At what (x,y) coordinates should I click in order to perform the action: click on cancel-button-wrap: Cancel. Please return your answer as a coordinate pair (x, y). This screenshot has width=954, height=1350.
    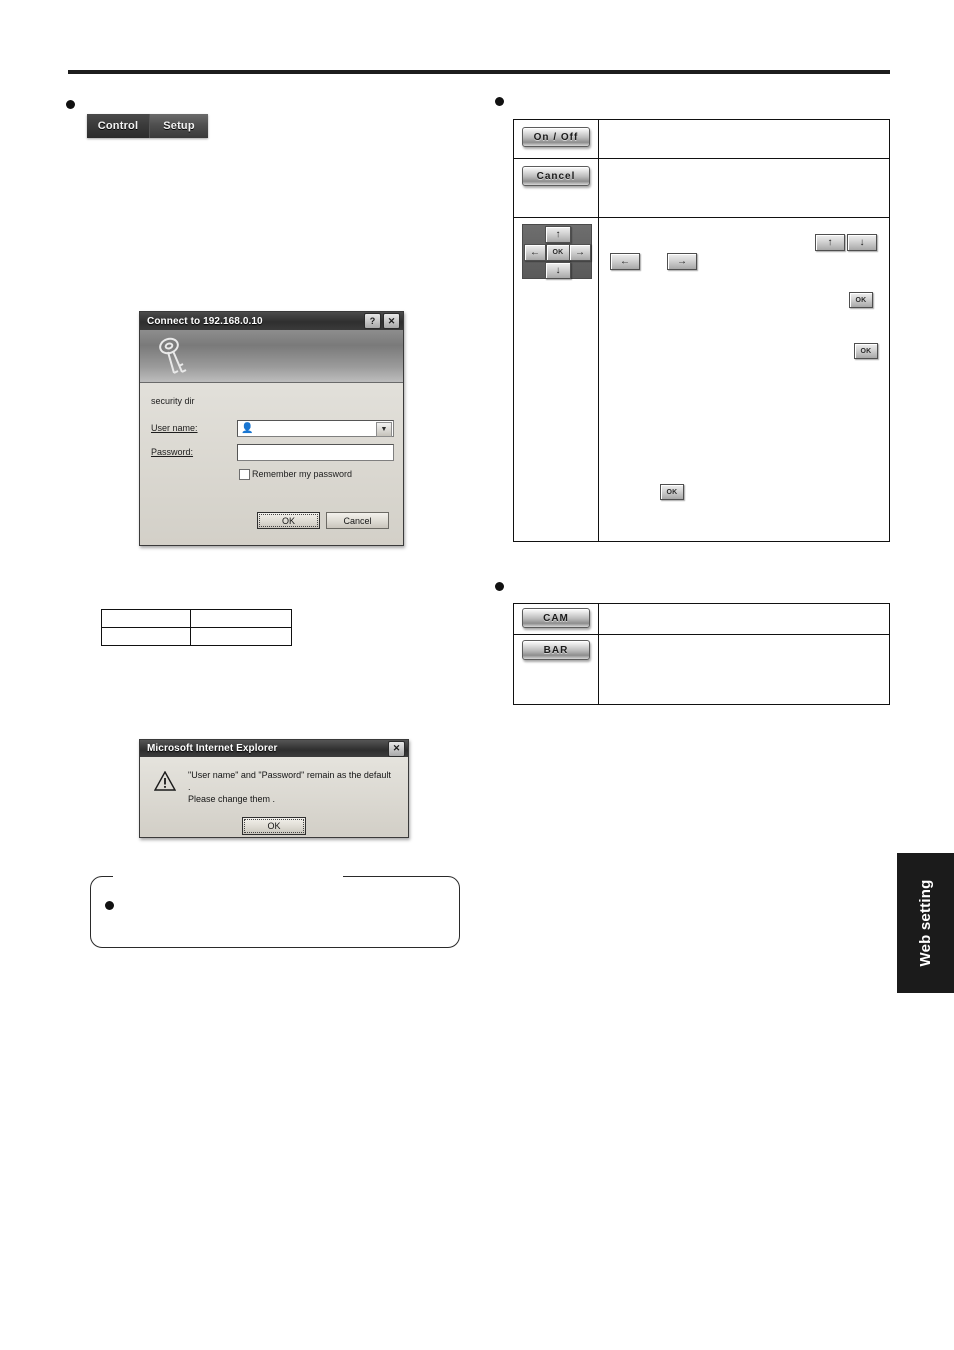
    Looking at the image, I should click on (556, 176).